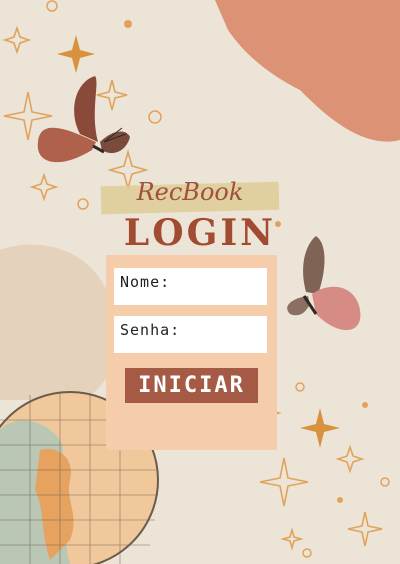 The height and width of the screenshot is (564, 400). I want to click on login-card: Nome: Senha: INICIAR, so click(191, 352).